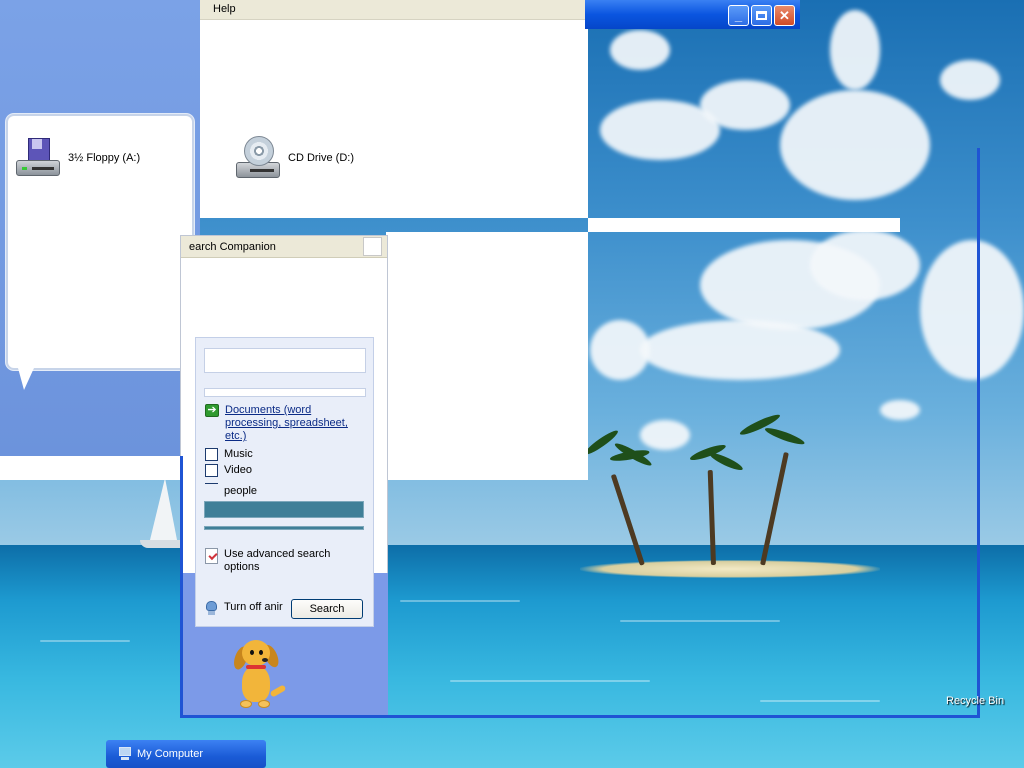 The width and height of the screenshot is (1024, 768). I want to click on option-people: people, so click(231, 490).